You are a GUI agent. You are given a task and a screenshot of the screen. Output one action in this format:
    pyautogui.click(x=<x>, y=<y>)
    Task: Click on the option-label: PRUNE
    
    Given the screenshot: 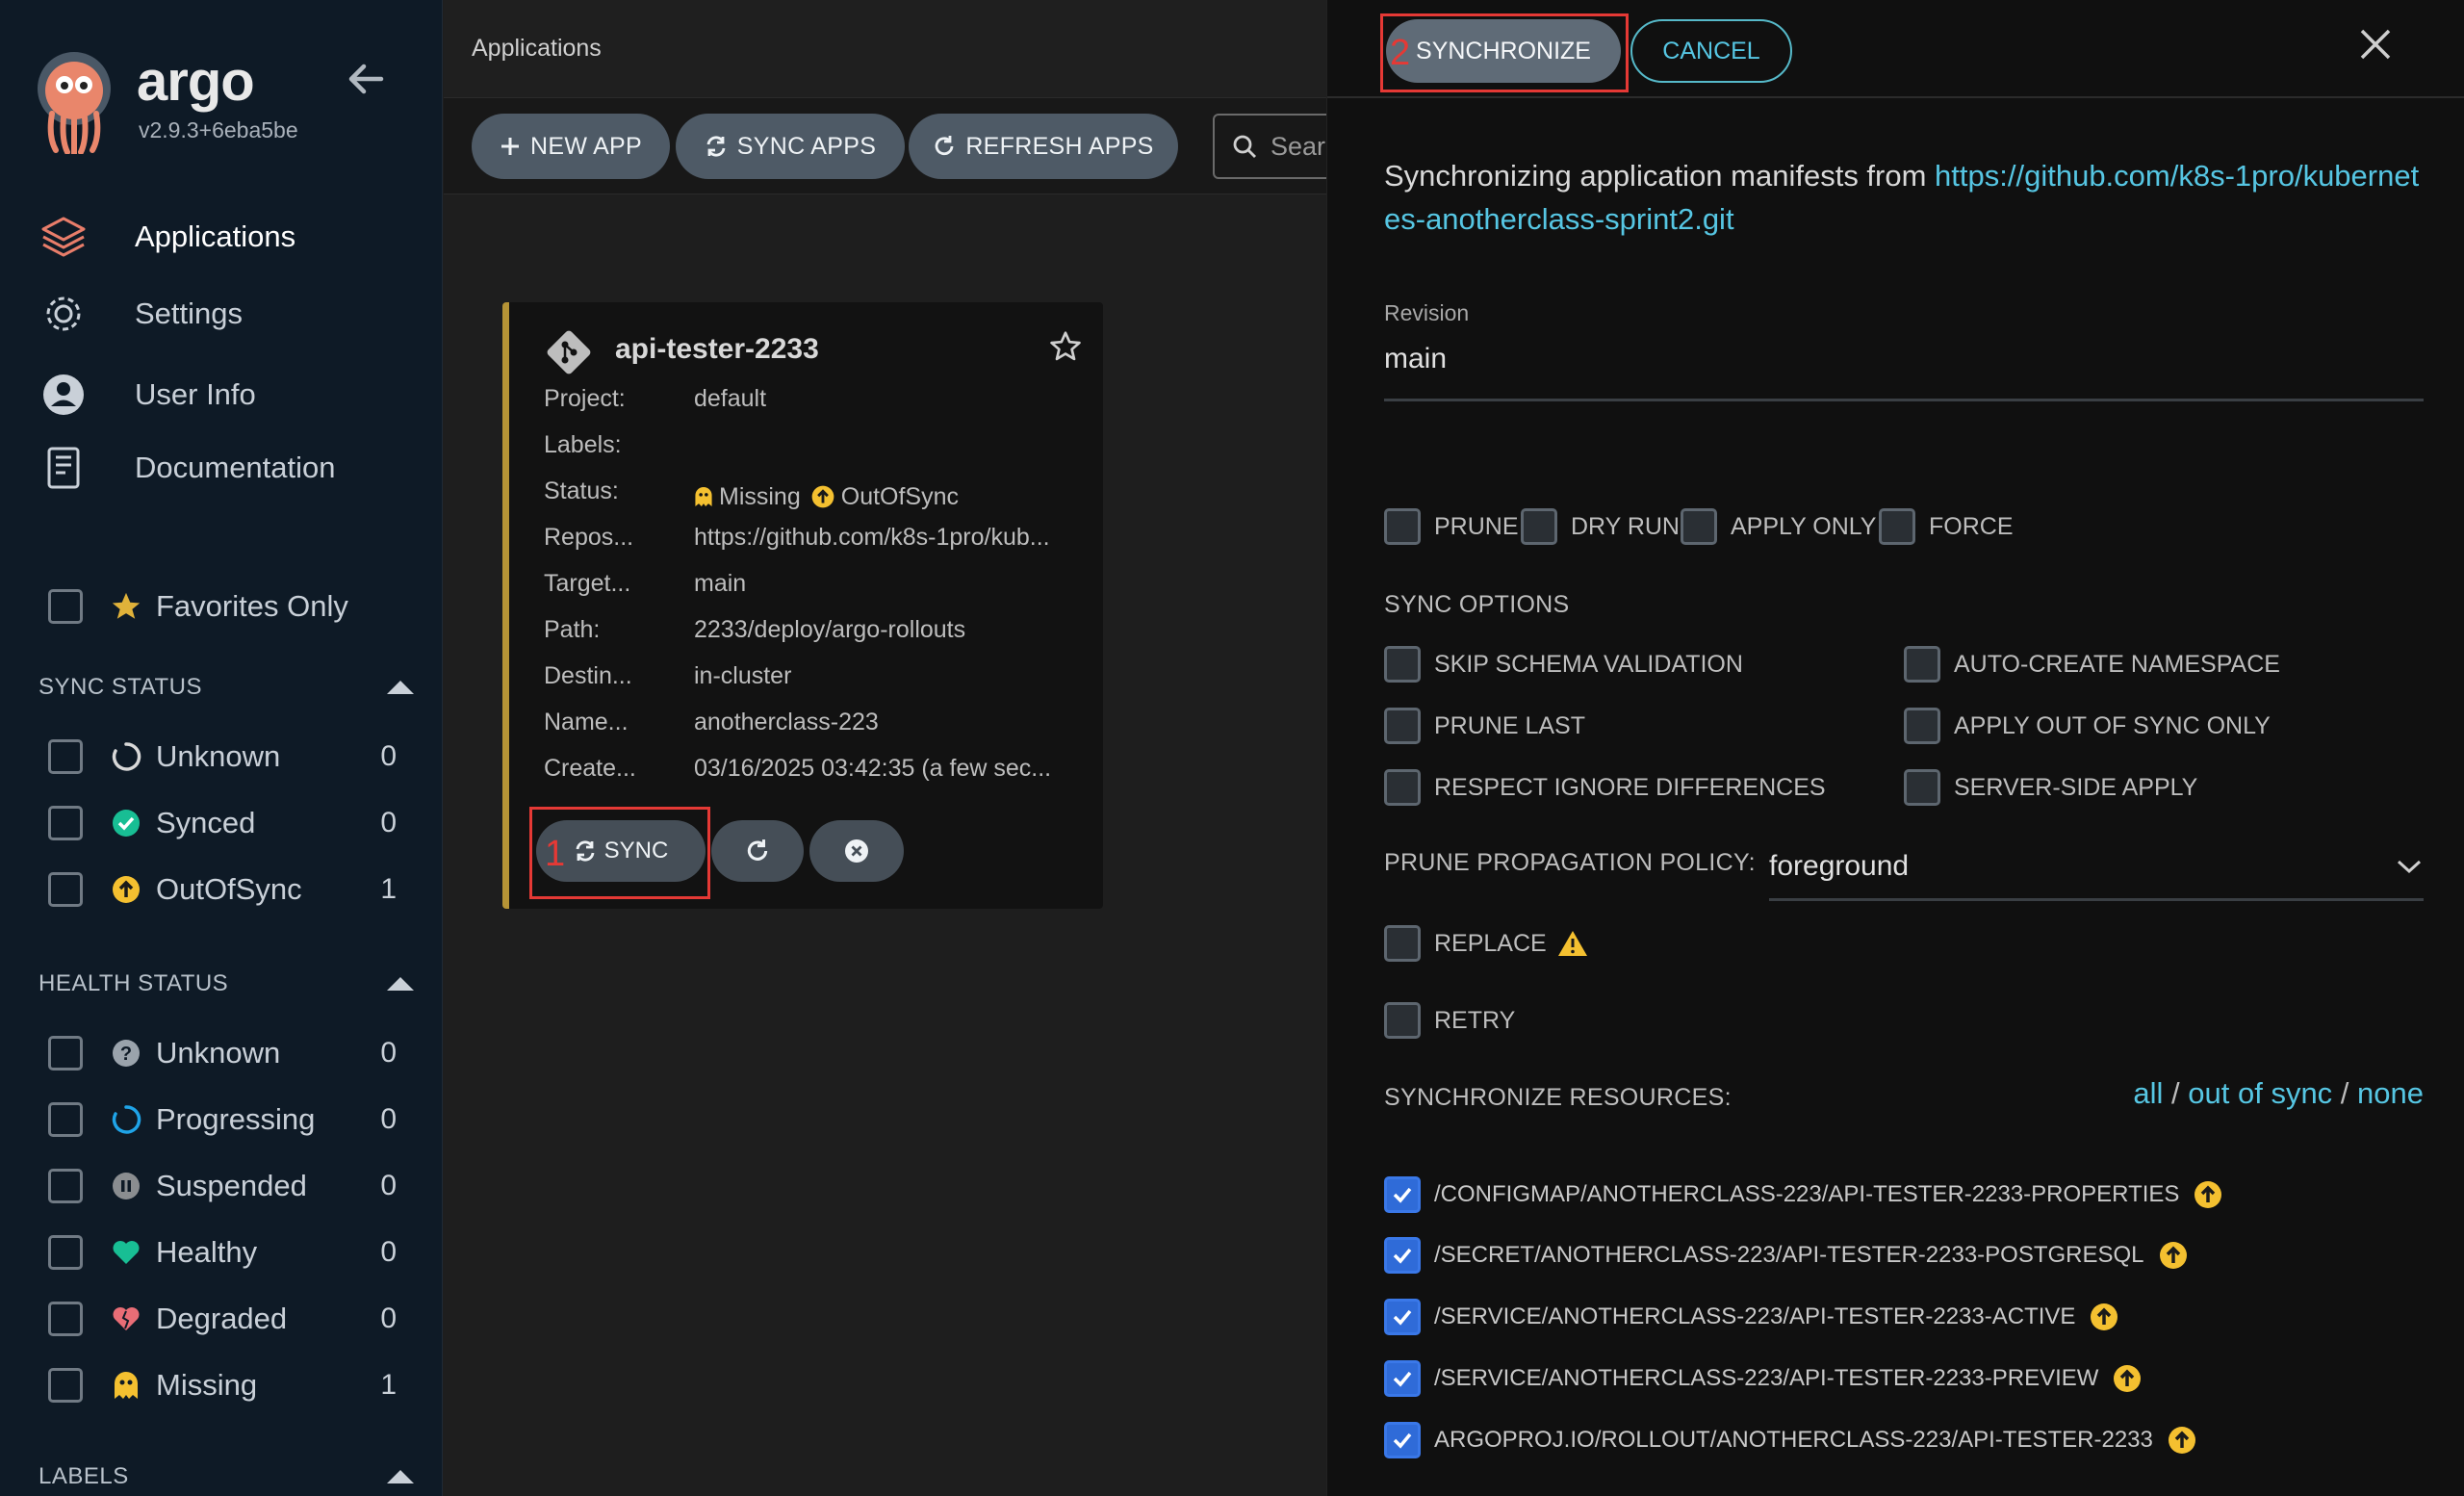 What is the action you would take?
    pyautogui.click(x=1476, y=526)
    